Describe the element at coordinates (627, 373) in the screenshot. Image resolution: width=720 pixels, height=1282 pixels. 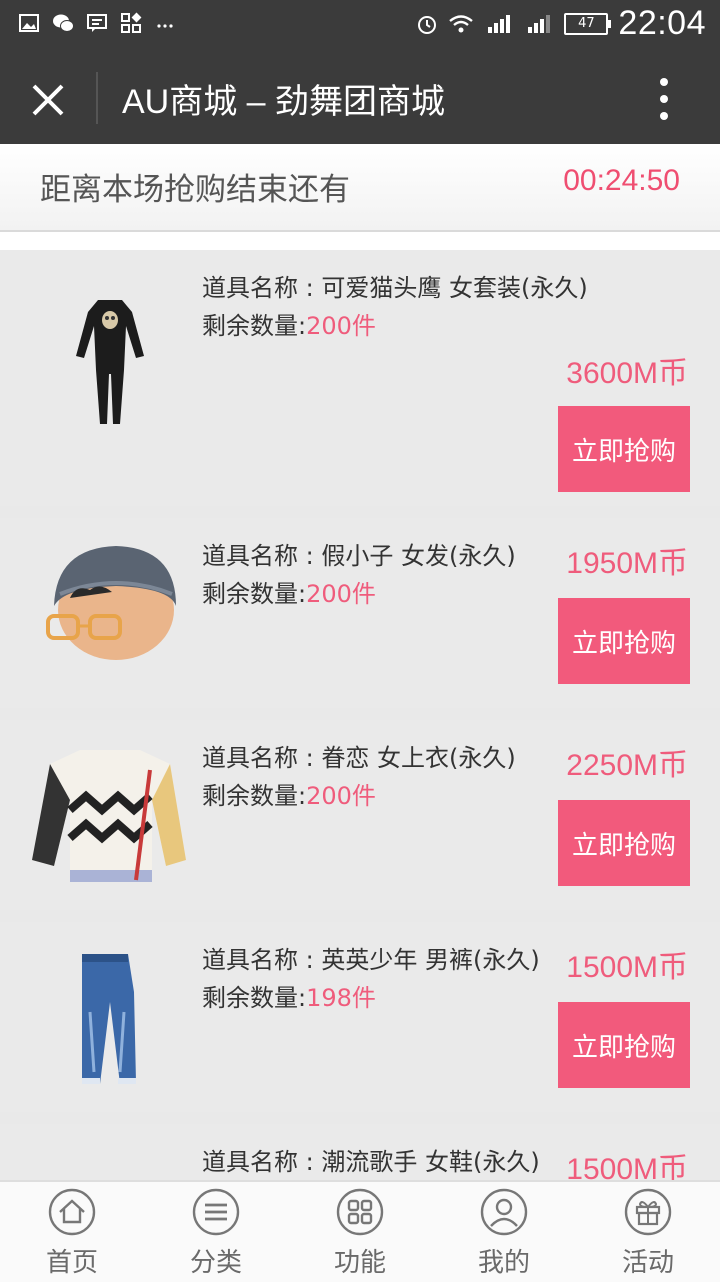
I see `product-price: 3600M币` at that location.